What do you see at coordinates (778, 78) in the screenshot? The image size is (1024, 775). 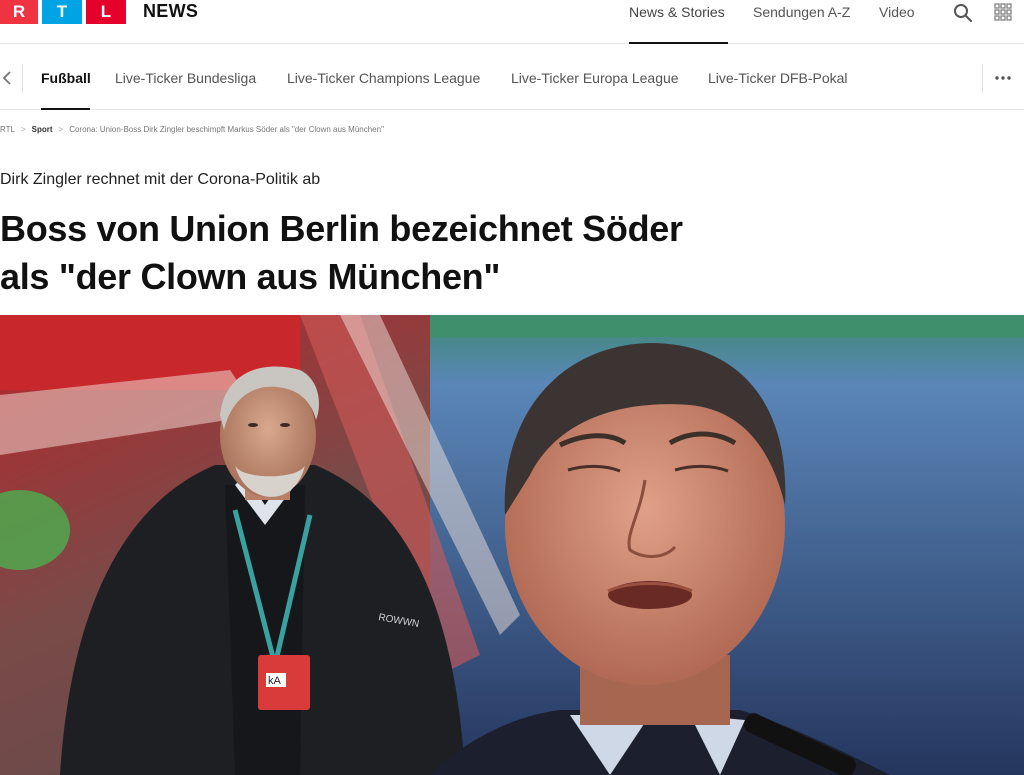 I see `tab-live-ticker-dfb-pokal: Live-Ticker DFB-Pokal` at bounding box center [778, 78].